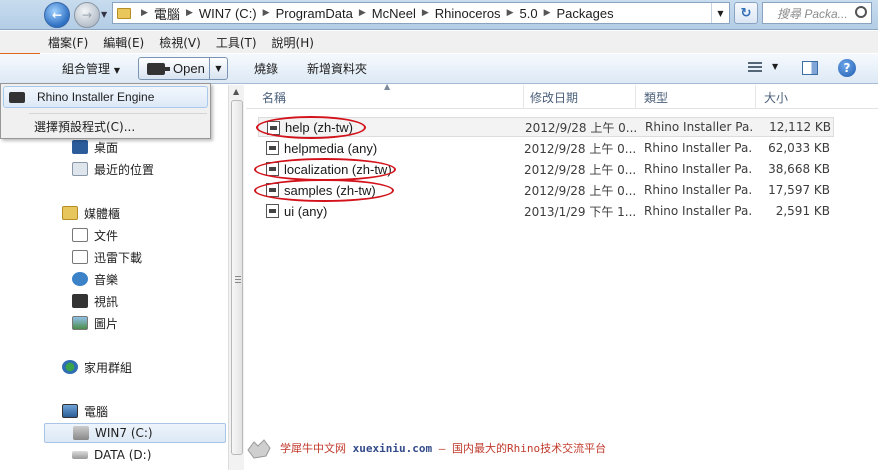 This screenshot has width=878, height=470. What do you see at coordinates (183, 68) in the screenshot?
I see `open-button: Open ▼` at bounding box center [183, 68].